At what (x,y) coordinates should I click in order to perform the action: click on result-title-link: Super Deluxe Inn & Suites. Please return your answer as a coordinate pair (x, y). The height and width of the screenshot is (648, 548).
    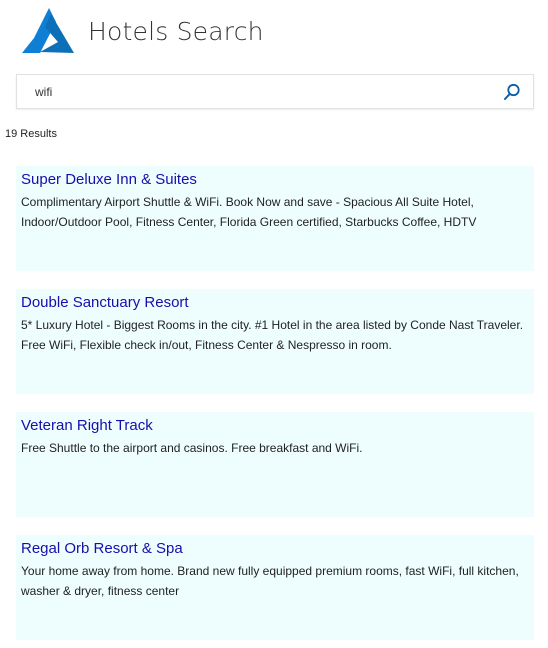
    Looking at the image, I should click on (275, 180).